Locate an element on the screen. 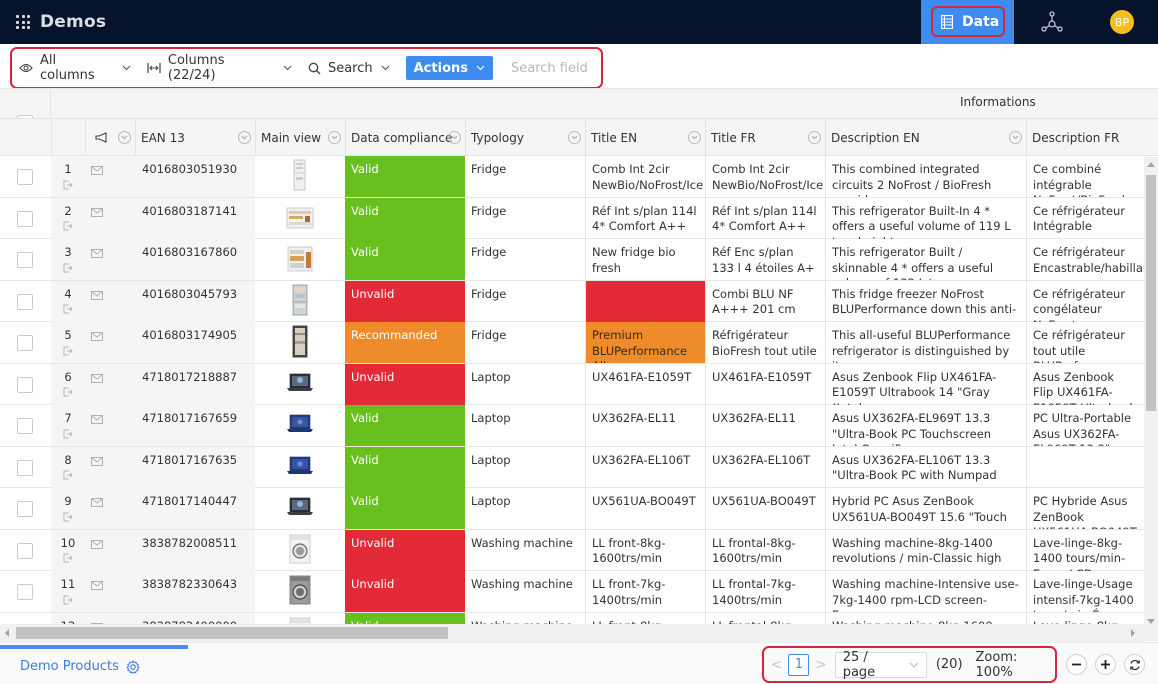 The image size is (1158, 684). zoom-in-button is located at coordinates (1105, 664).